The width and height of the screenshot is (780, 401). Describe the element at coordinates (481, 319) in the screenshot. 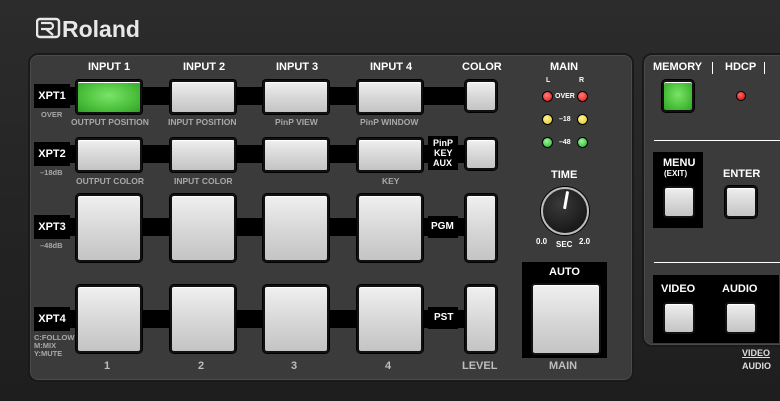

I see `pst-level-fader-button` at that location.